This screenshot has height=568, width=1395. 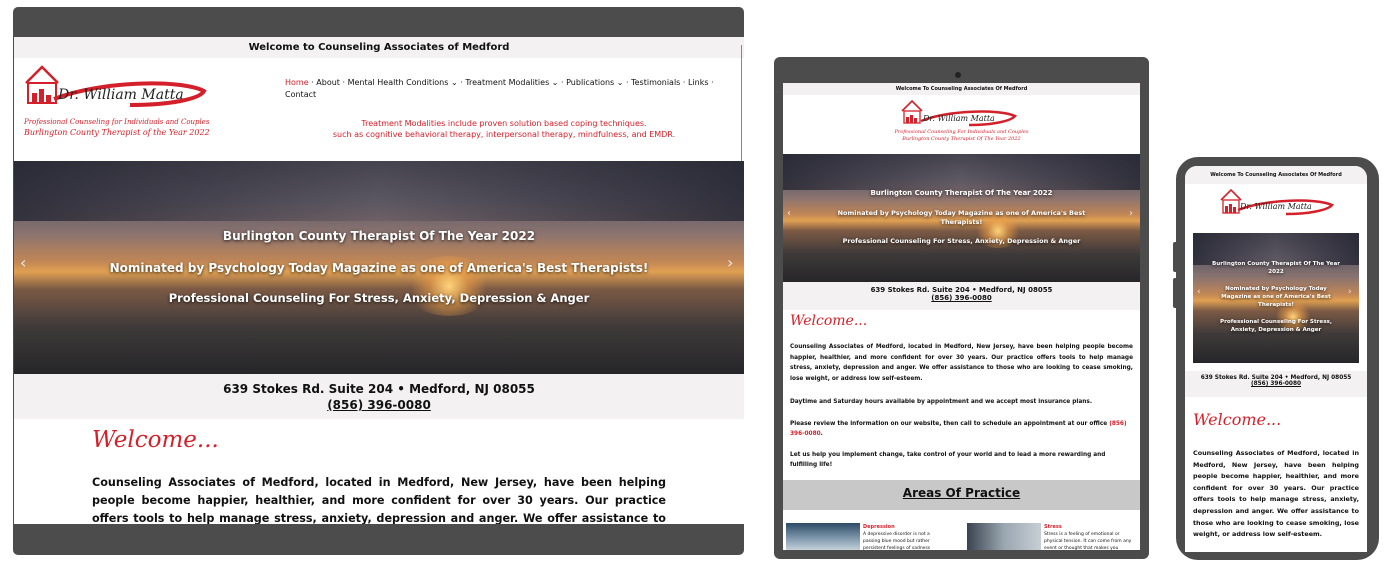 I want to click on tablet-phone-link: (856) 396-0080, so click(x=961, y=298).